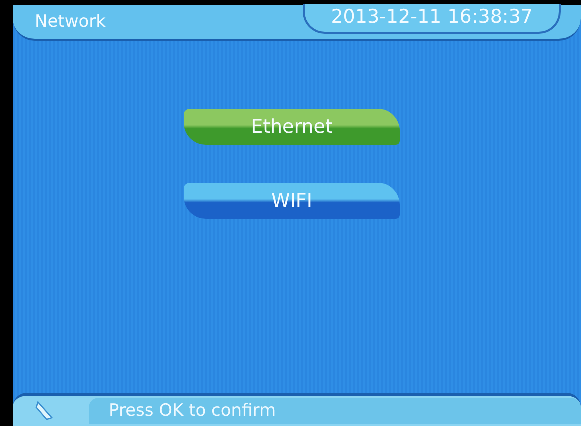 The height and width of the screenshot is (426, 581). Describe the element at coordinates (70, 22) in the screenshot. I see `screen-title: Network` at that location.